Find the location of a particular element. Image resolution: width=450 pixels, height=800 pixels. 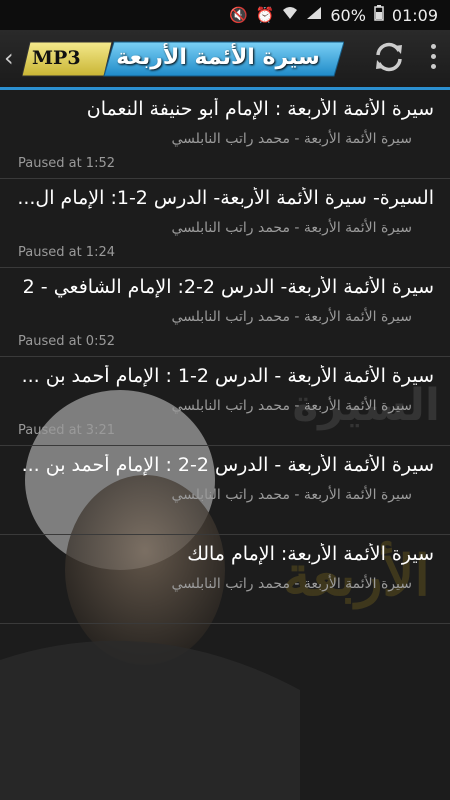

clock: 01:09 is located at coordinates (414, 15).